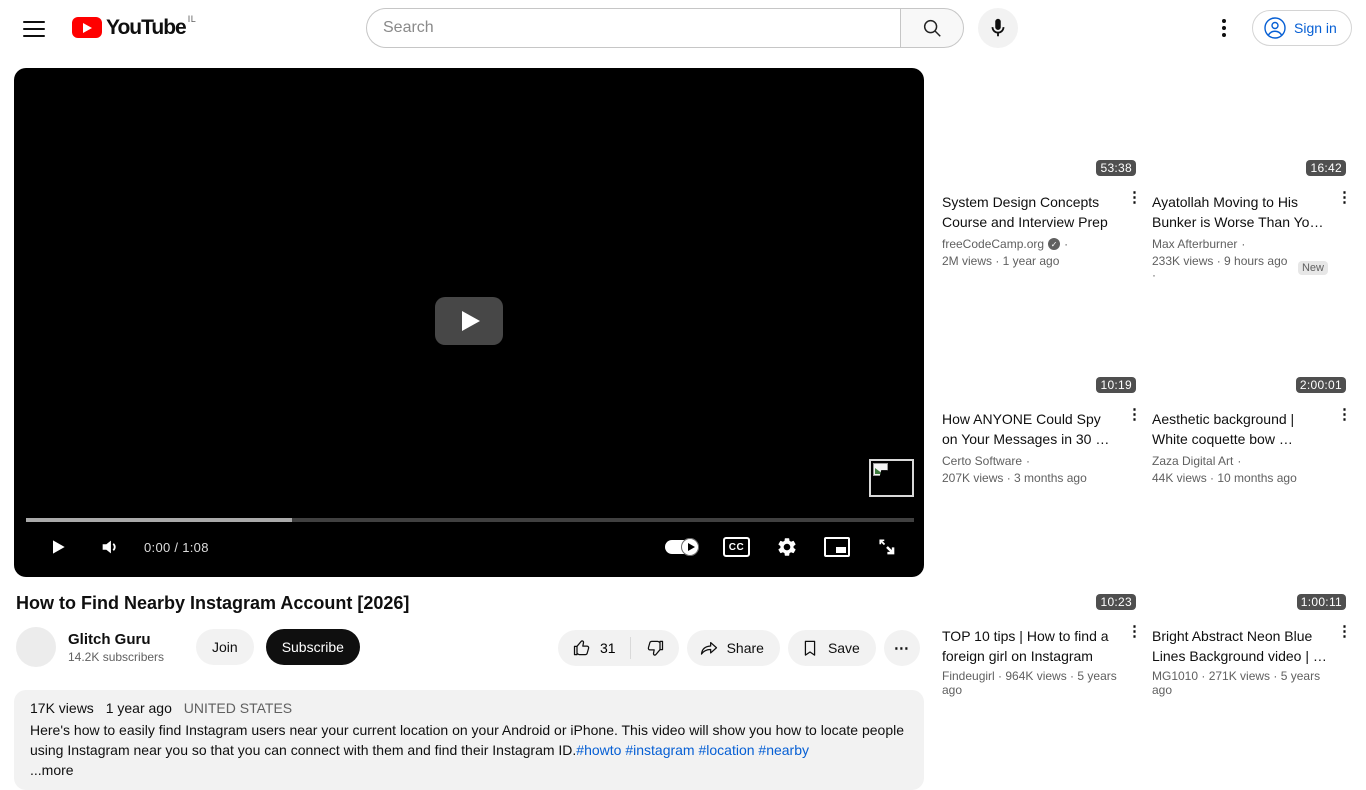  I want to click on like-dislike-pill: 31, so click(618, 648).